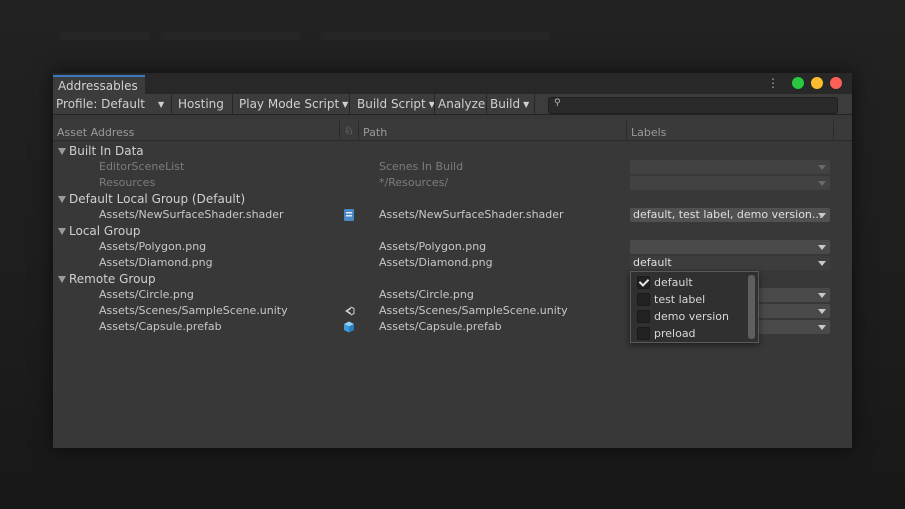 This screenshot has width=905, height=509. I want to click on asset-path: Assets/Capsule.prefab, so click(440, 326).